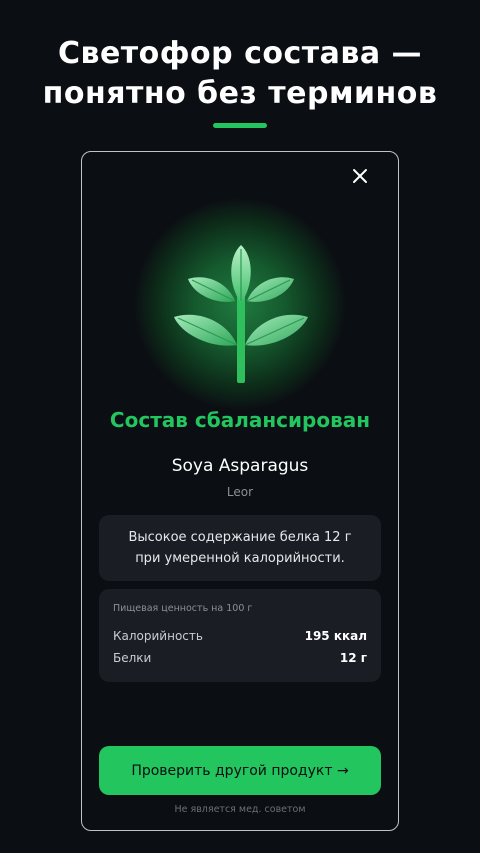 The width and height of the screenshot is (480, 853). I want to click on close-button, so click(360, 176).